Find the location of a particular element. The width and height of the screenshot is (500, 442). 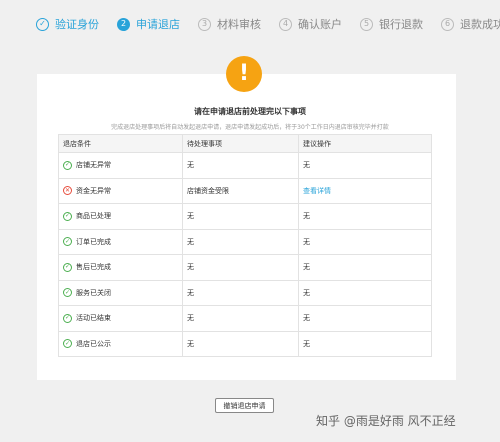

step-apply-close: 2 申请退店 is located at coordinates (148, 24).